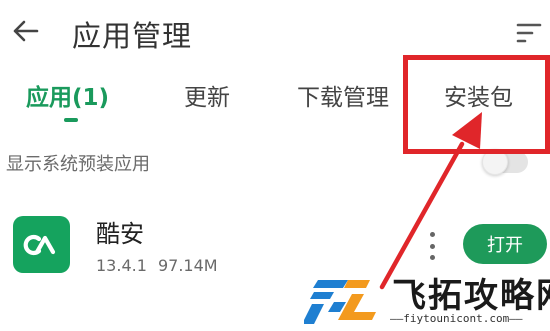  I want to click on watermark-url: ——fiytounicont.com——, so click(456, 318).